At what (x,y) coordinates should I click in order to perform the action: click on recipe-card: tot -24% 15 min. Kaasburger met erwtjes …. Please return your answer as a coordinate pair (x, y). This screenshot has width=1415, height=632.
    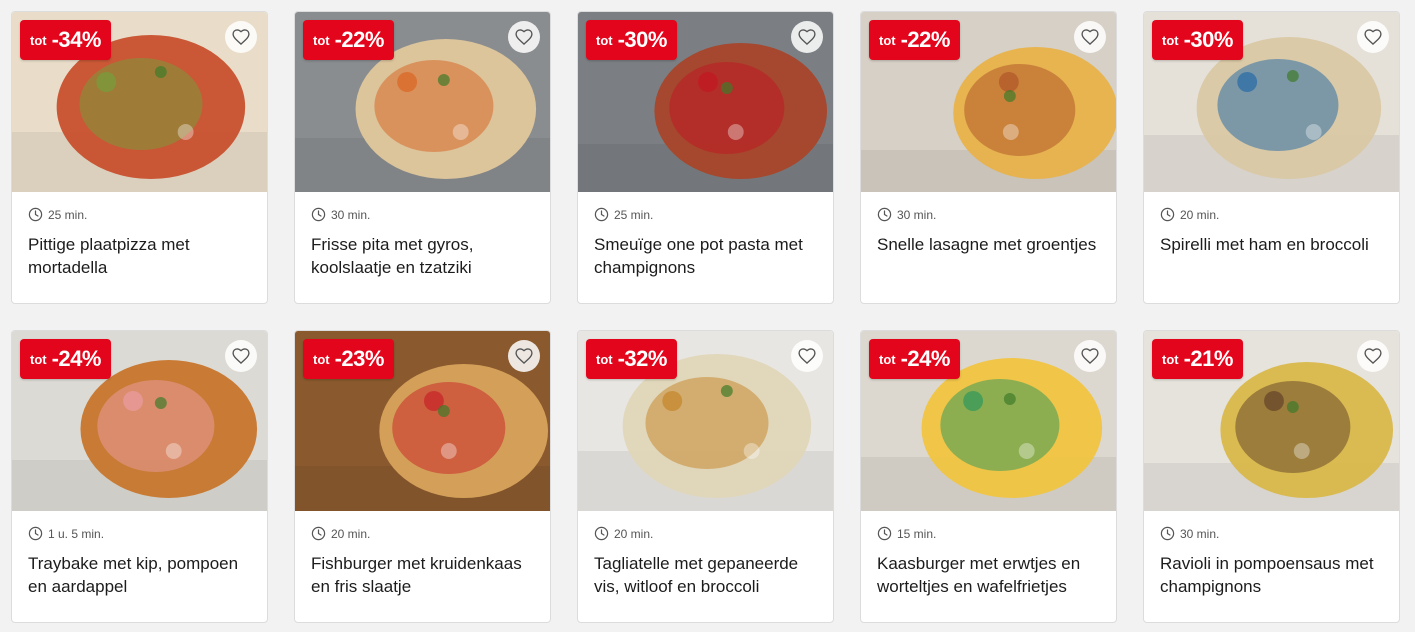
    Looking at the image, I should click on (988, 476).